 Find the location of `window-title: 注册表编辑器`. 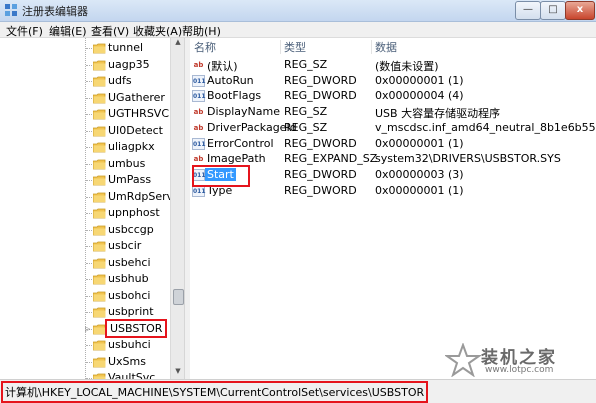

window-title: 注册表编辑器 is located at coordinates (55, 11).